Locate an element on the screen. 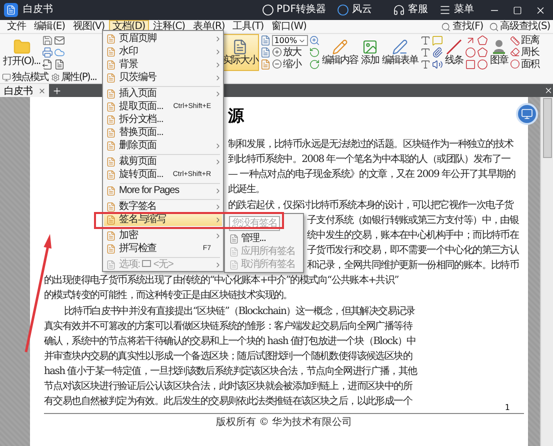  rectangle-icon is located at coordinates (470, 64).